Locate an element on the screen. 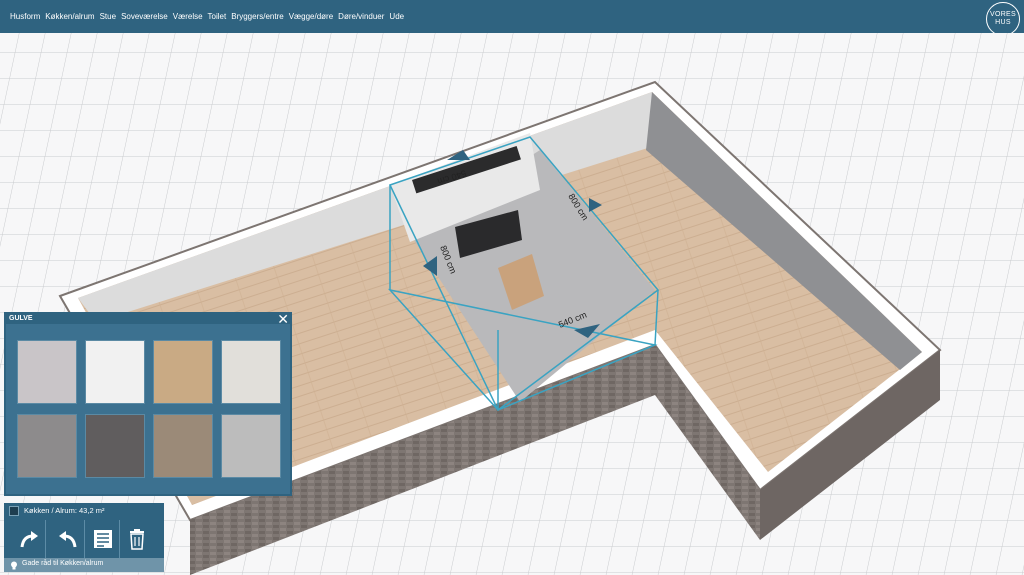  floor-tile-grey-concrete is located at coordinates (47, 446).